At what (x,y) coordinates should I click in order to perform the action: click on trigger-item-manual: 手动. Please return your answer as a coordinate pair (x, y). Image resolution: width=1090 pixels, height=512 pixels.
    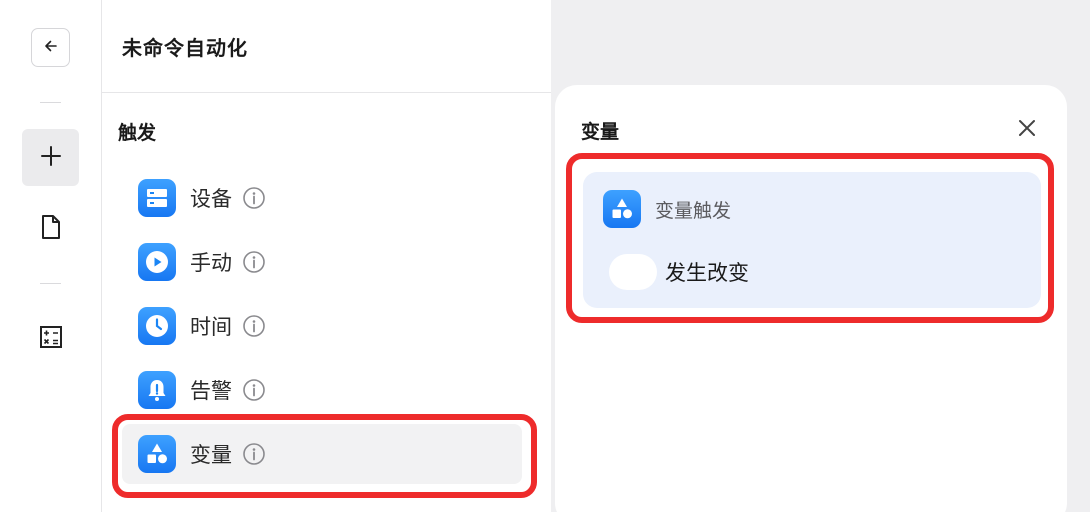
    Looking at the image, I should click on (322, 262).